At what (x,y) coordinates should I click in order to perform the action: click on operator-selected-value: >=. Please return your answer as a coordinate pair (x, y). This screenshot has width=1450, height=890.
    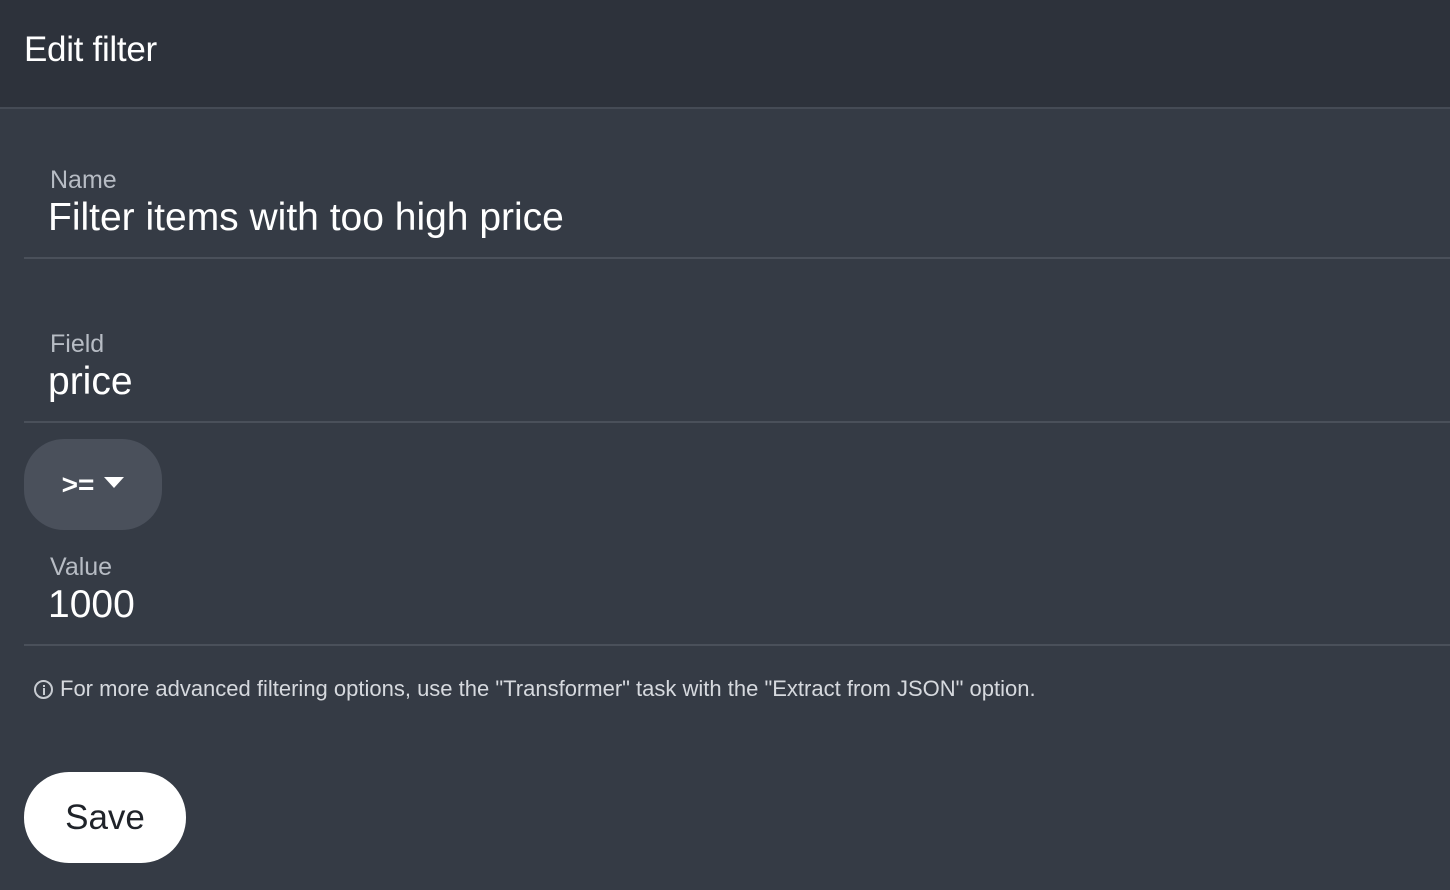
    Looking at the image, I should click on (78, 484).